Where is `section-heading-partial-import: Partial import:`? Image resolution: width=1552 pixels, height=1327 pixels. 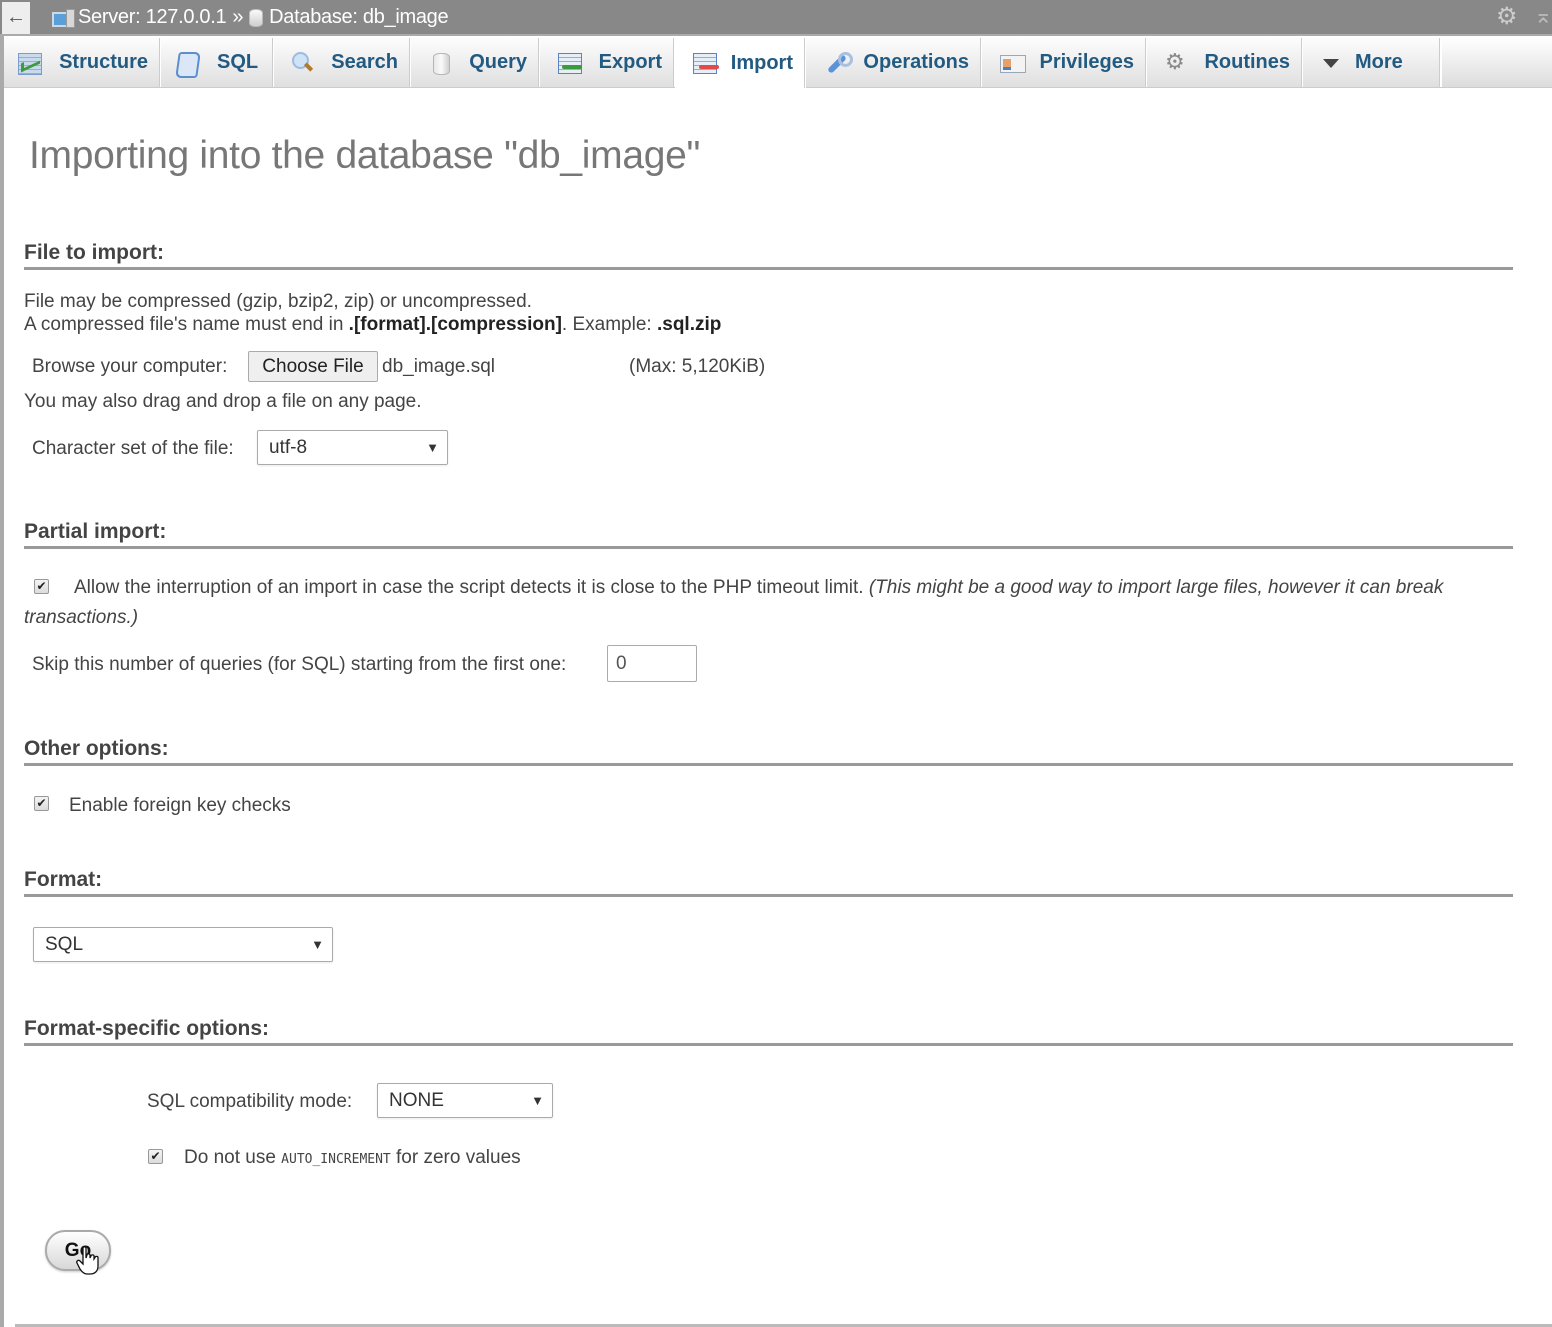
section-heading-partial-import: Partial import: is located at coordinates (768, 534).